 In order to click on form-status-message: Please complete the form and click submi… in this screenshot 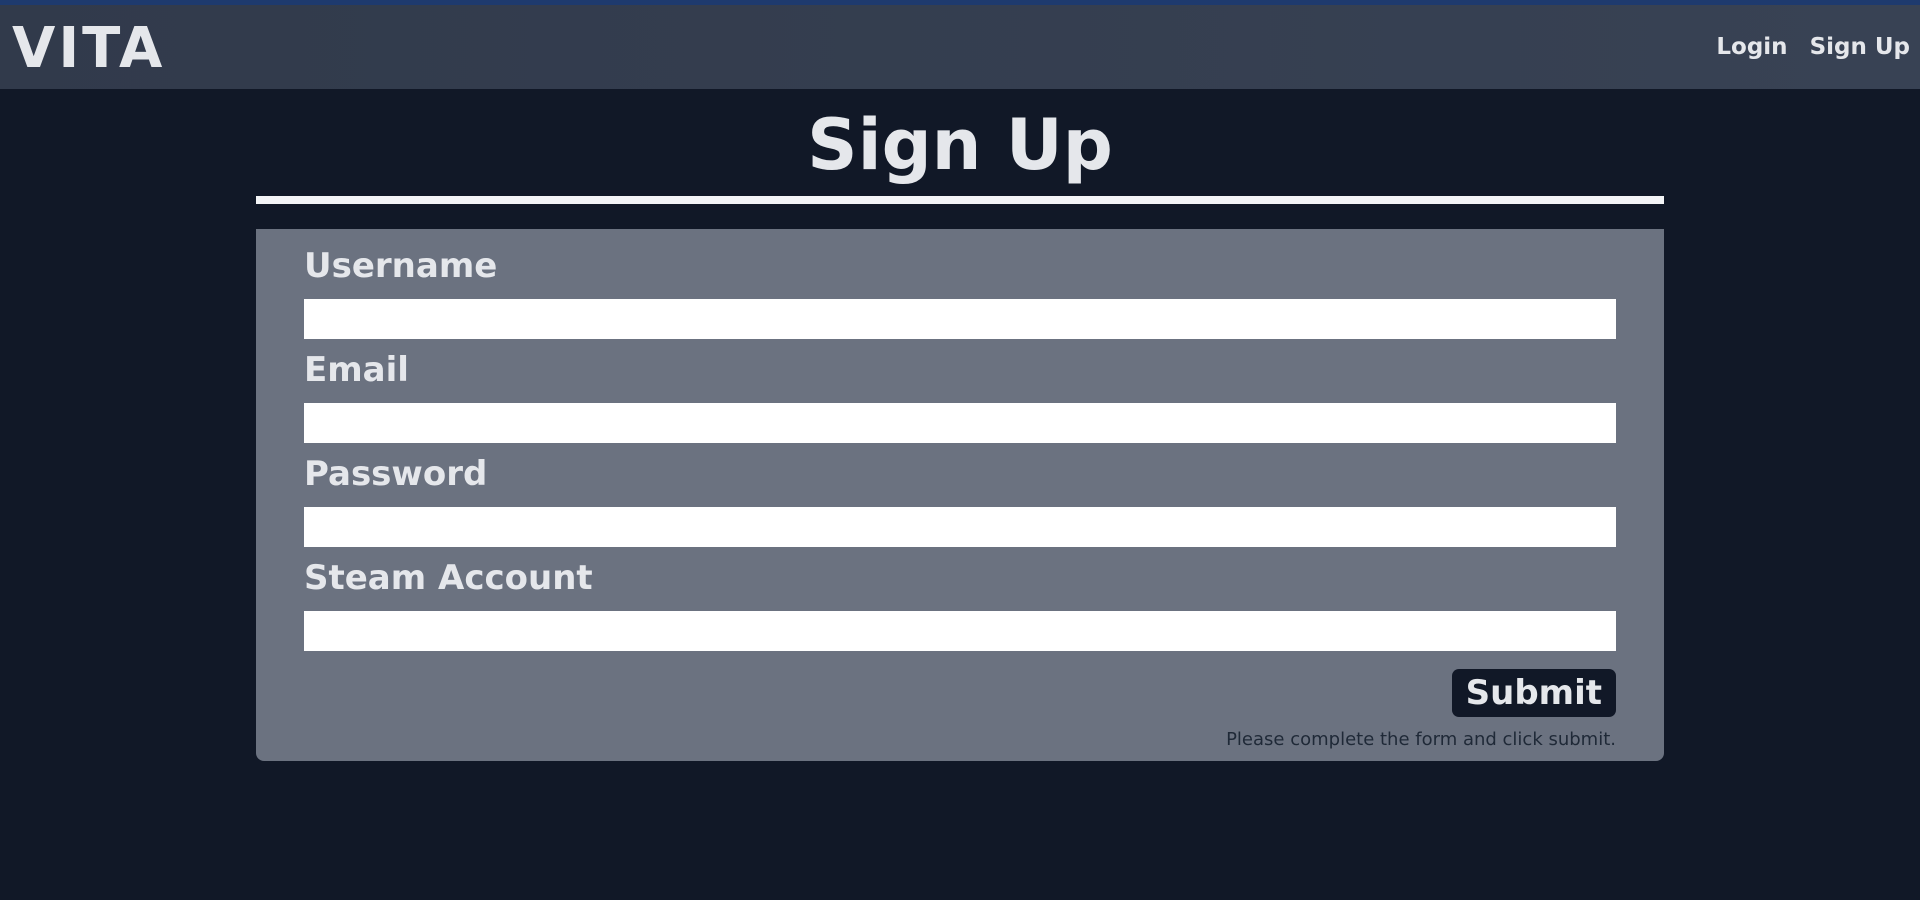, I will do `click(1421, 739)`.